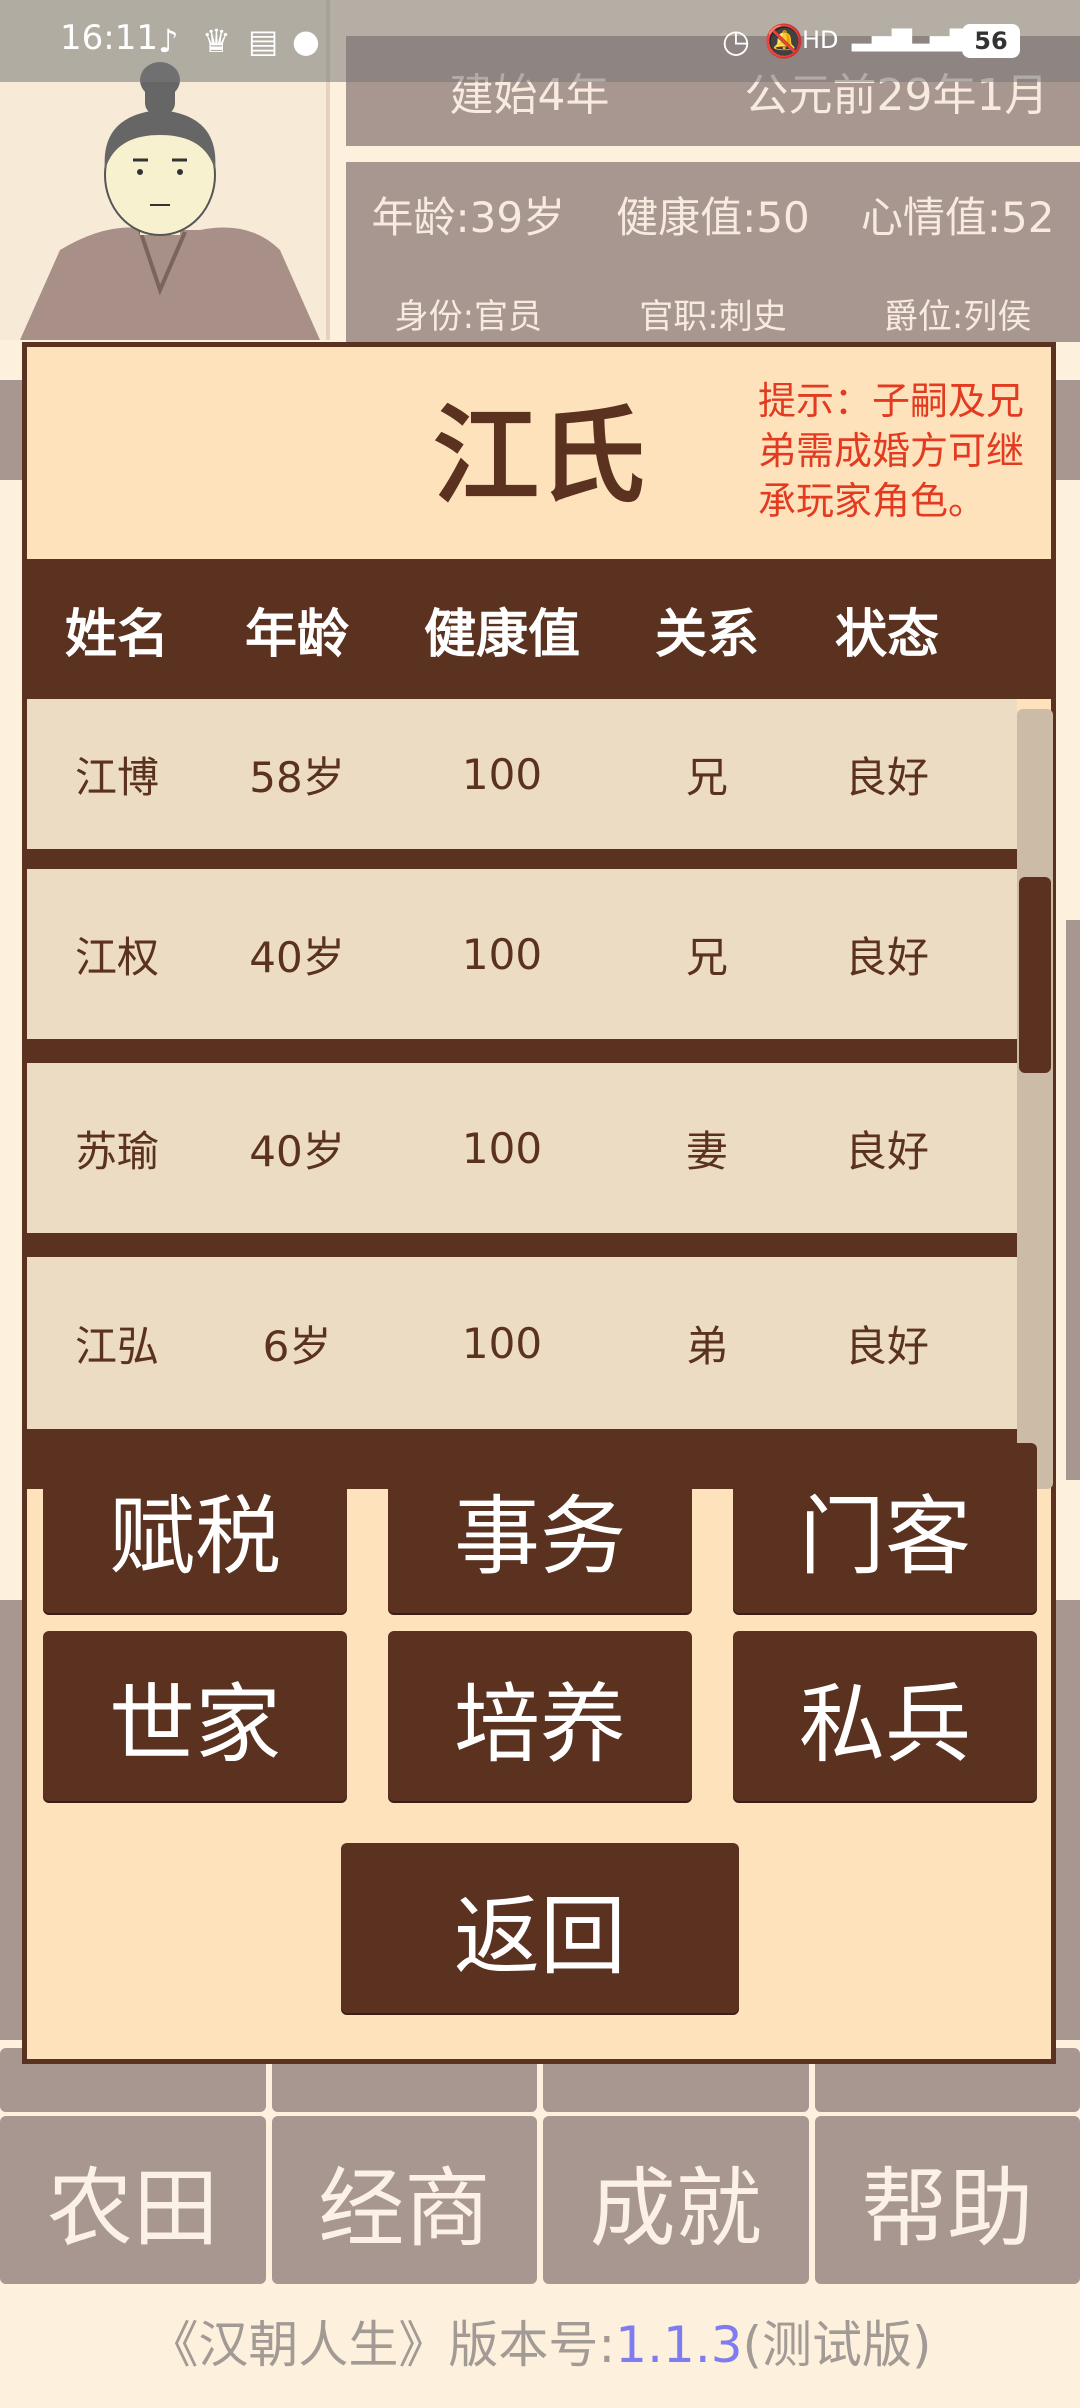 This screenshot has width=1080, height=2408. Describe the element at coordinates (713, 252) in the screenshot. I see `stats-panel: 年龄:39岁 健康值:50 心情值:52 身份:官员 官职:刺史 爵位:列侯` at that location.